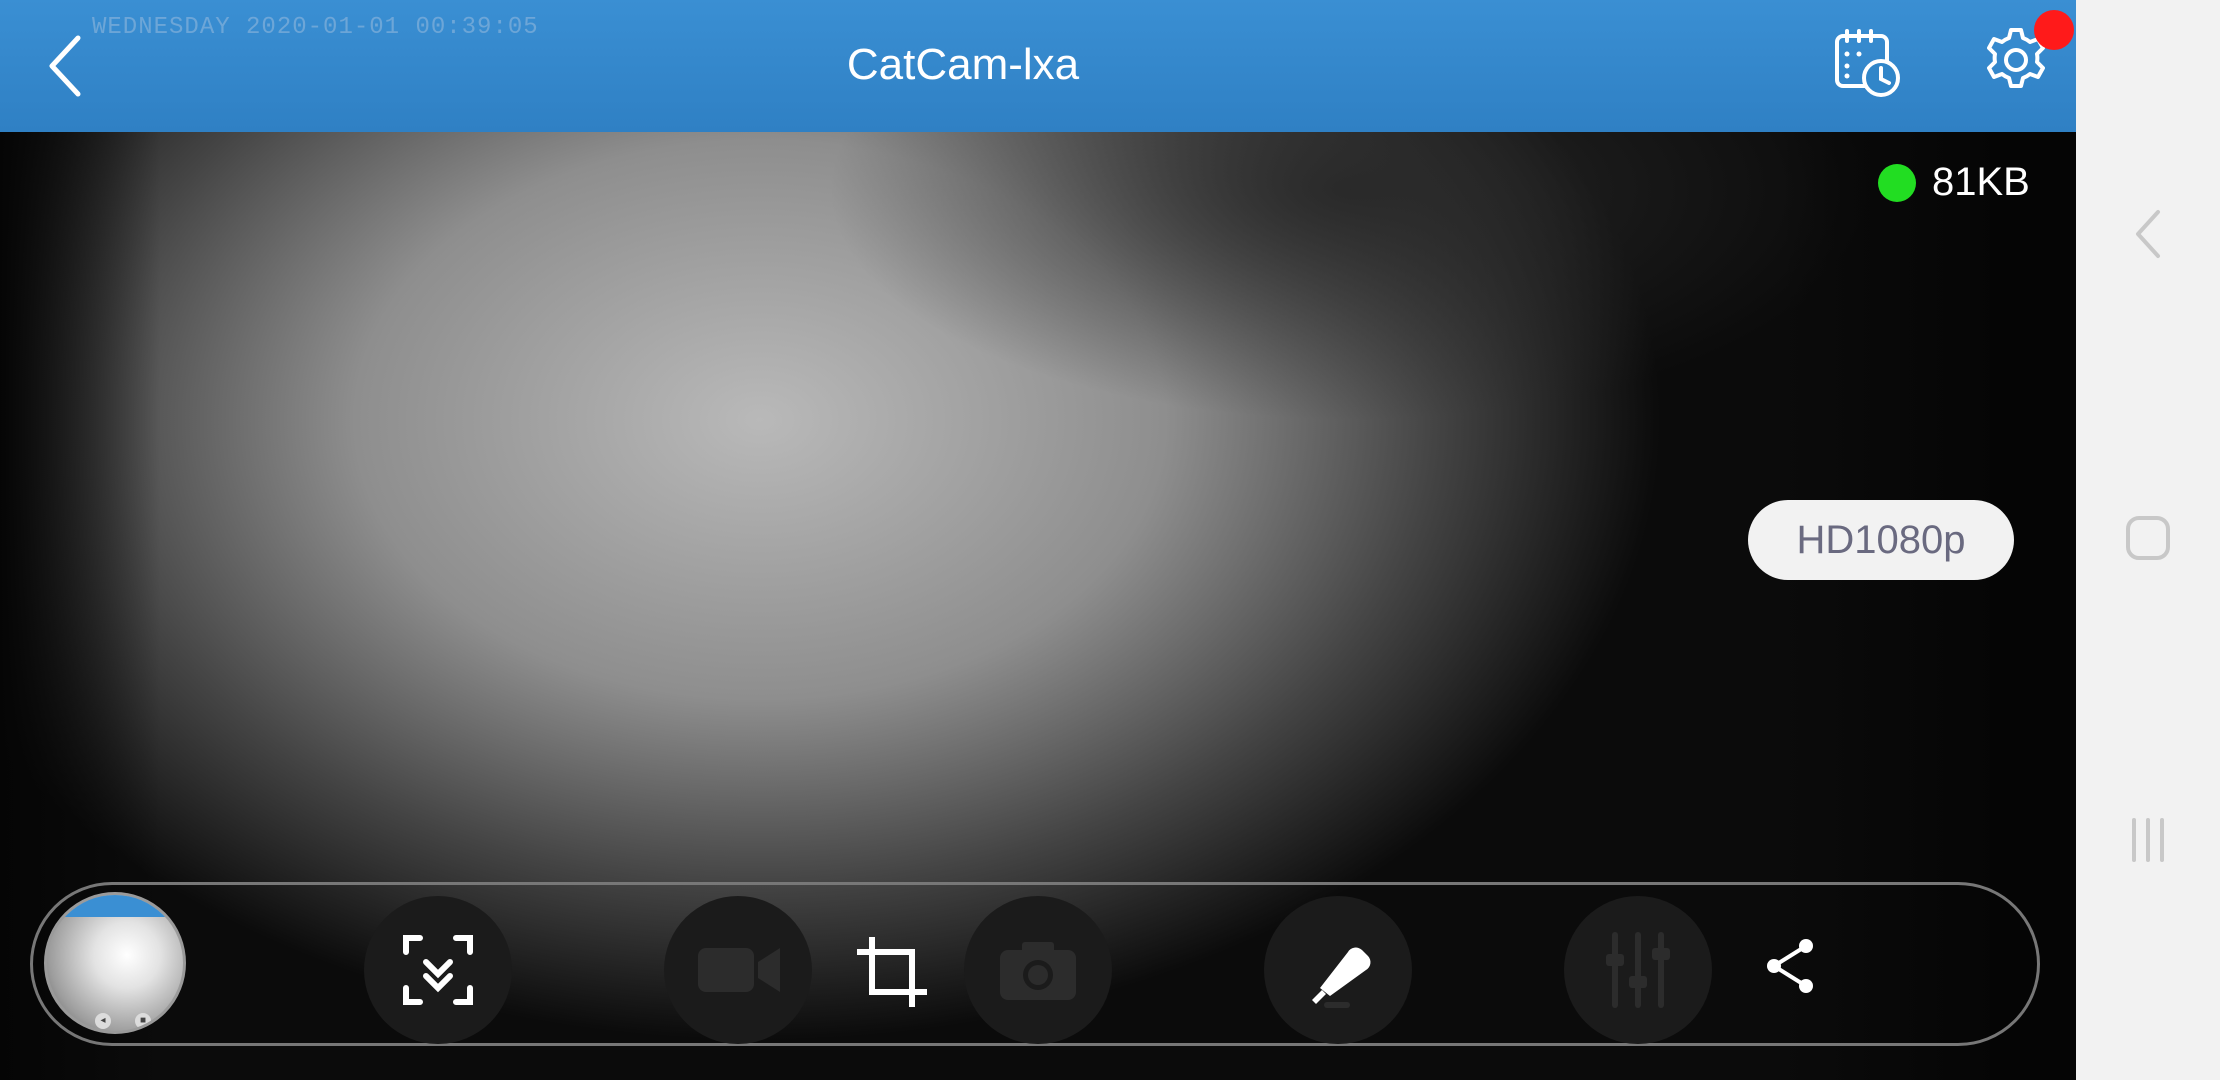  I want to click on osd-timestamp: WEDNESDAY 2020-01-01 00:39:05, so click(315, 27).